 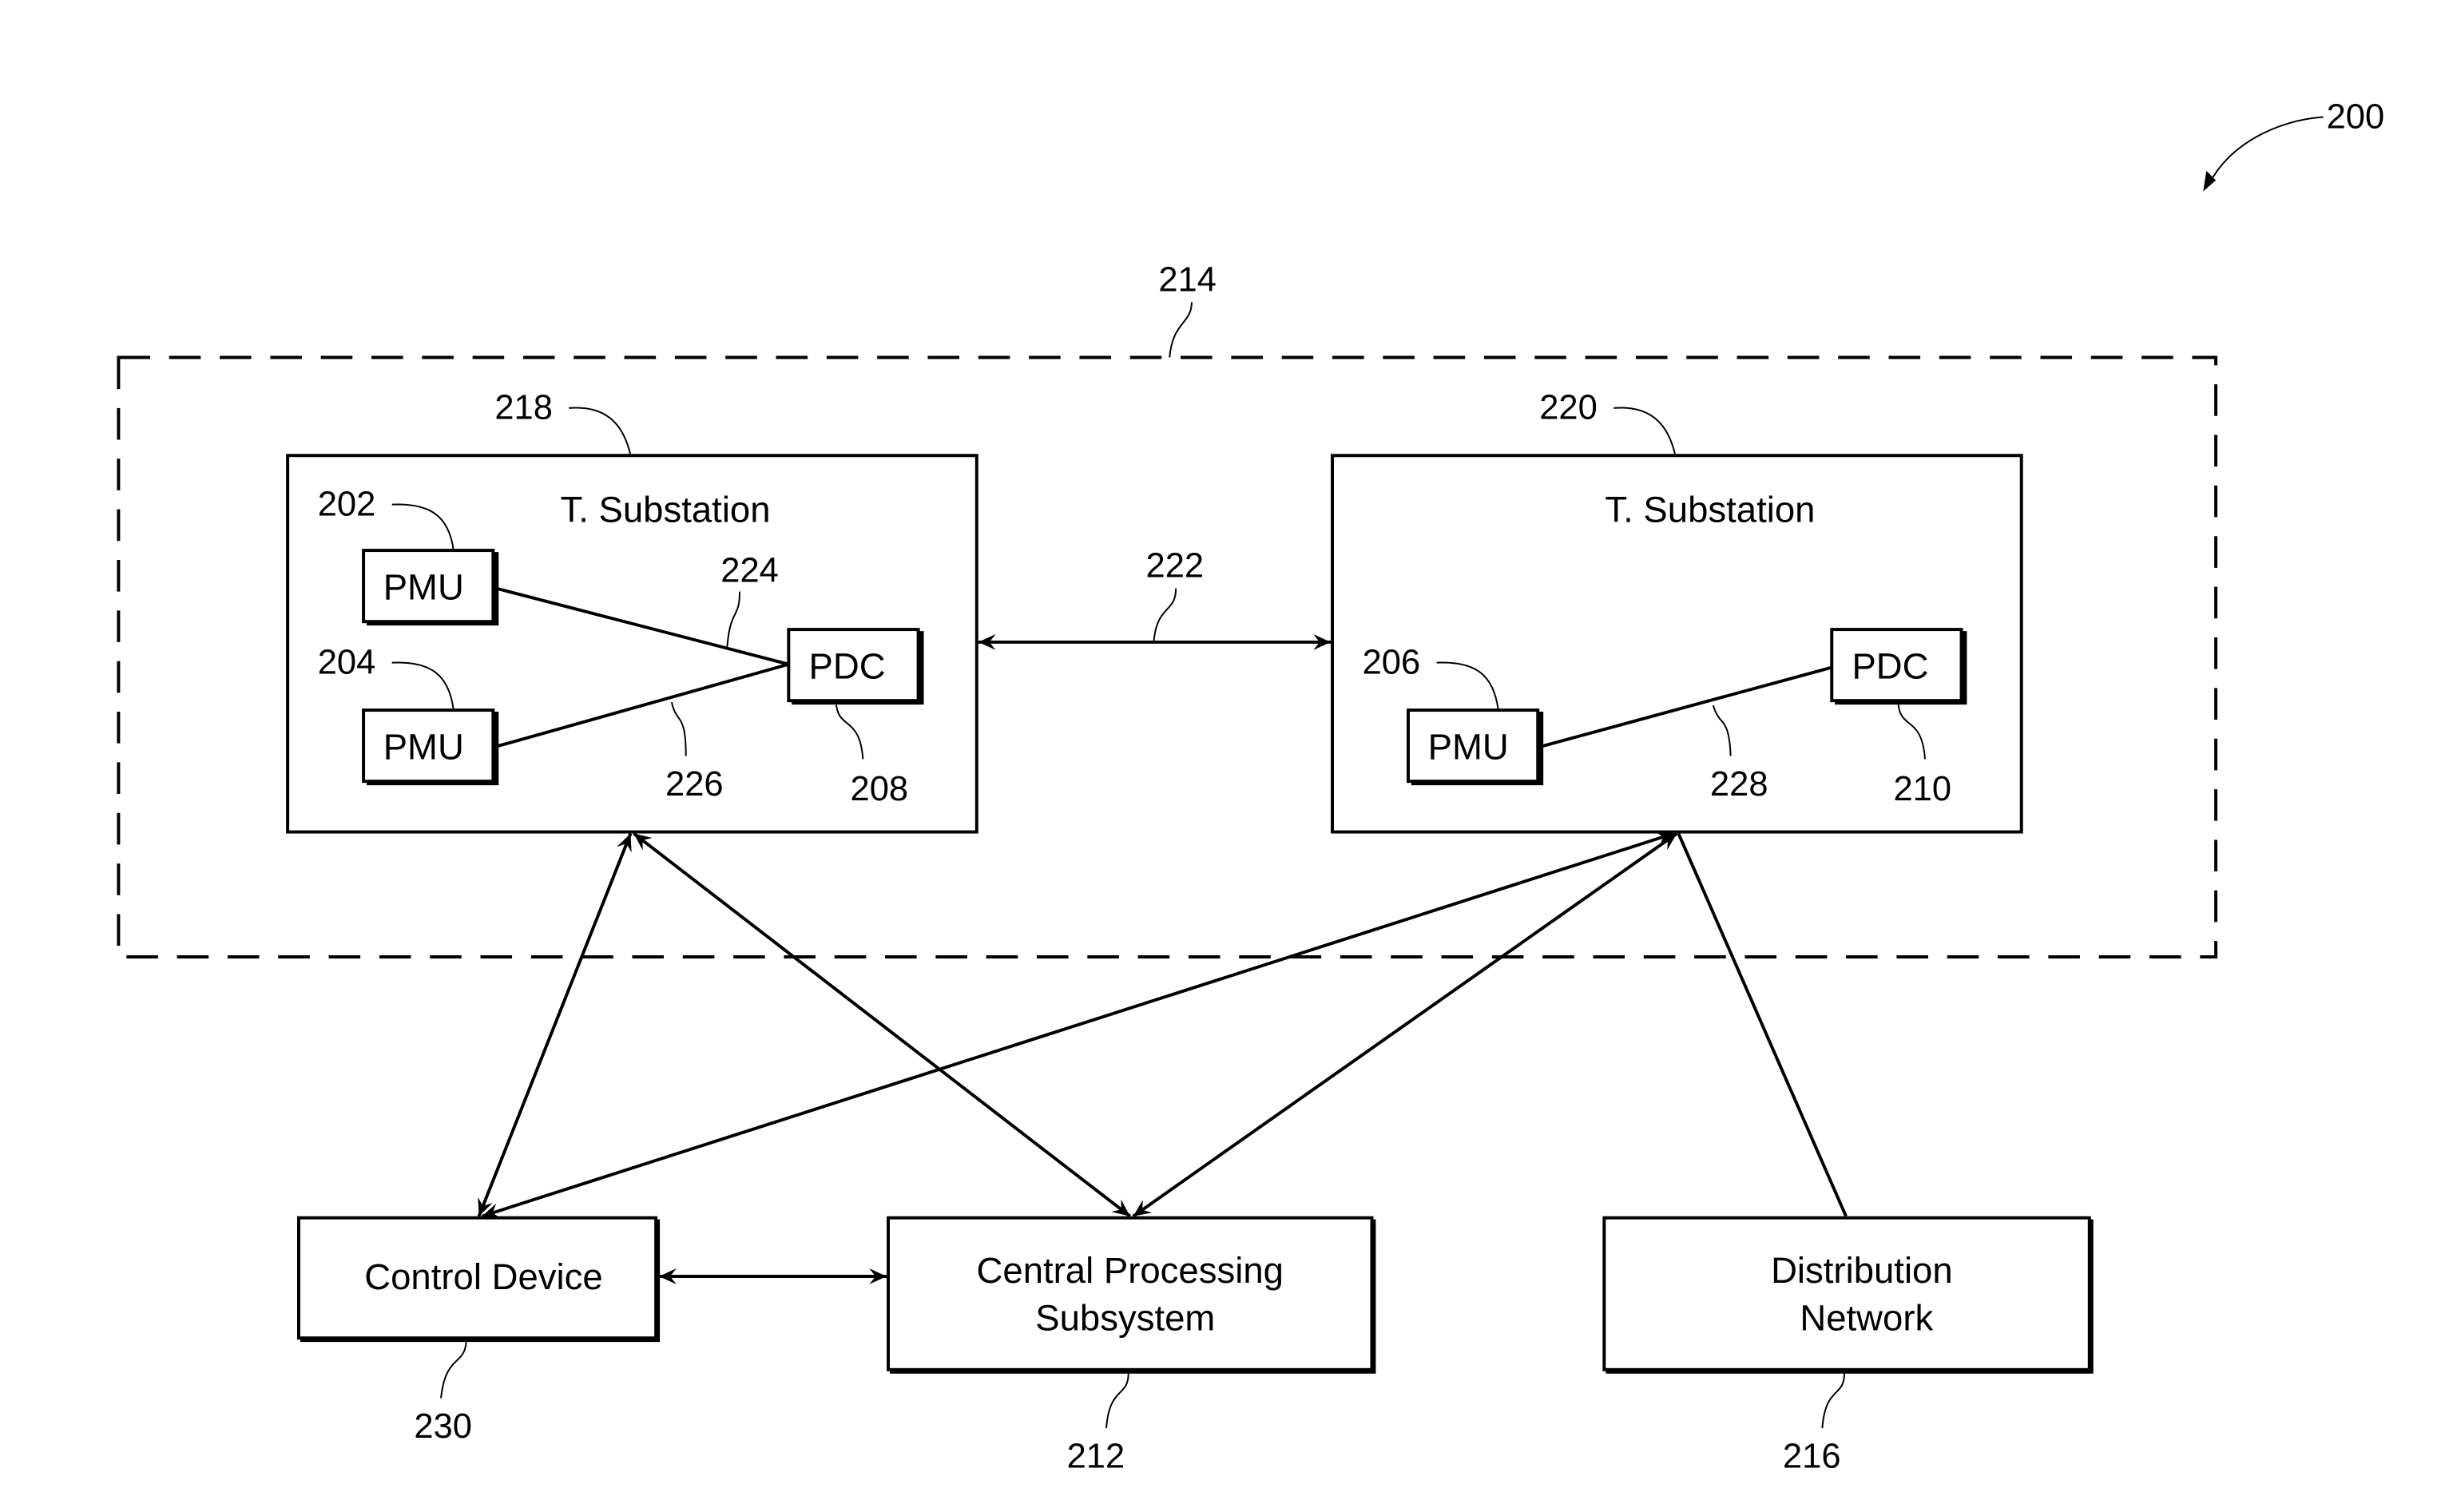 I want to click on central-processing-212: Central Processing Subsystem 212, so click(x=1131, y=1346).